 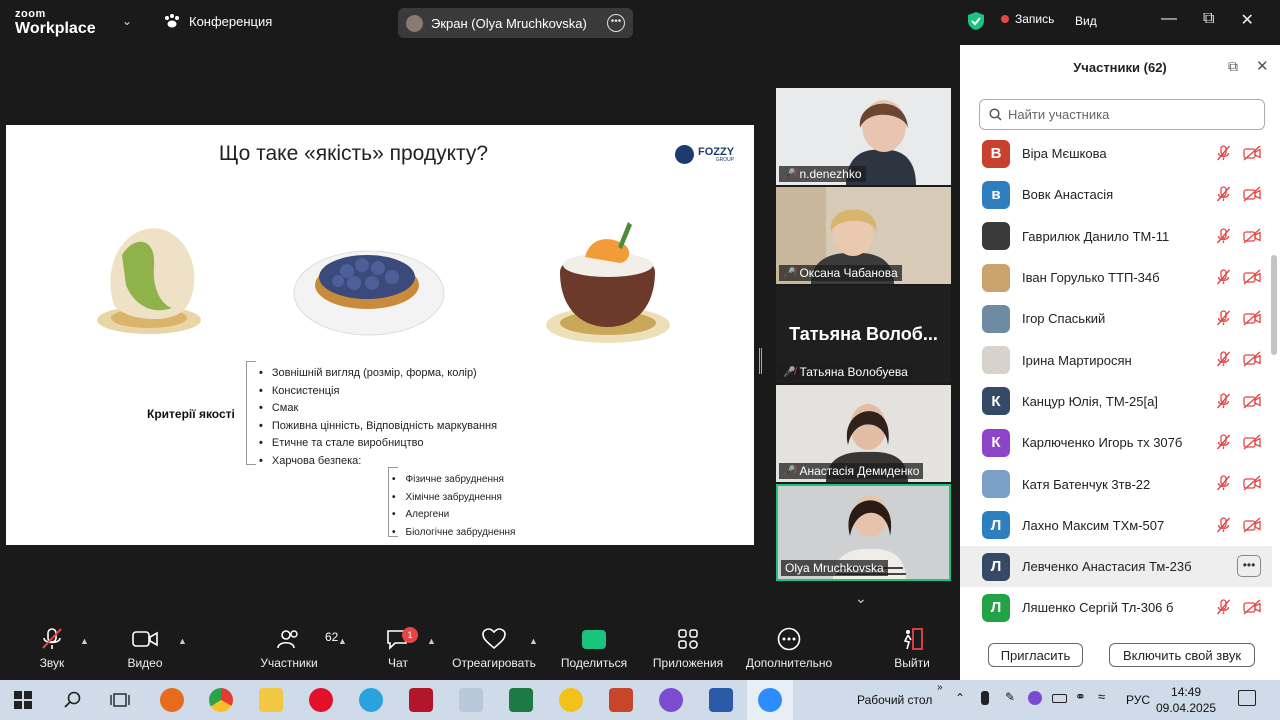 What do you see at coordinates (1138, 700) in the screenshot?
I see `language-indicator: РУС` at bounding box center [1138, 700].